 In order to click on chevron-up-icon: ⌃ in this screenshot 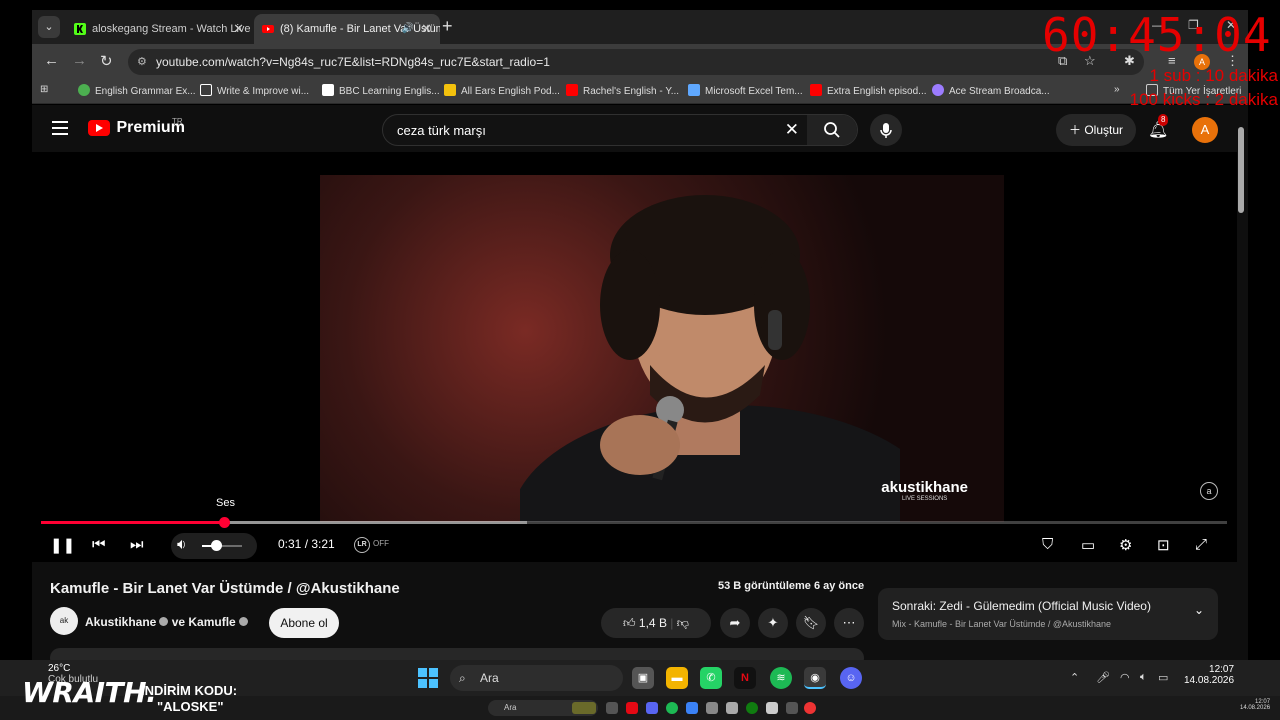, I will do `click(1074, 677)`.